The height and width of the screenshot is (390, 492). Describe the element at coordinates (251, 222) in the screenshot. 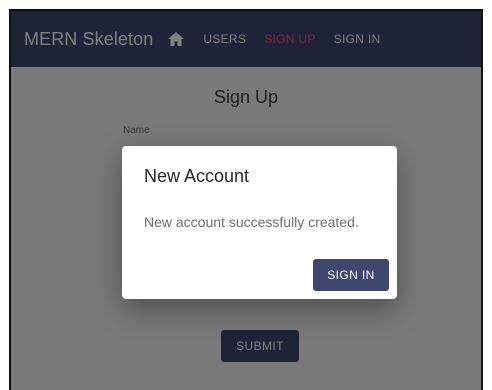

I see `dialog-message: New account successfully created.` at that location.